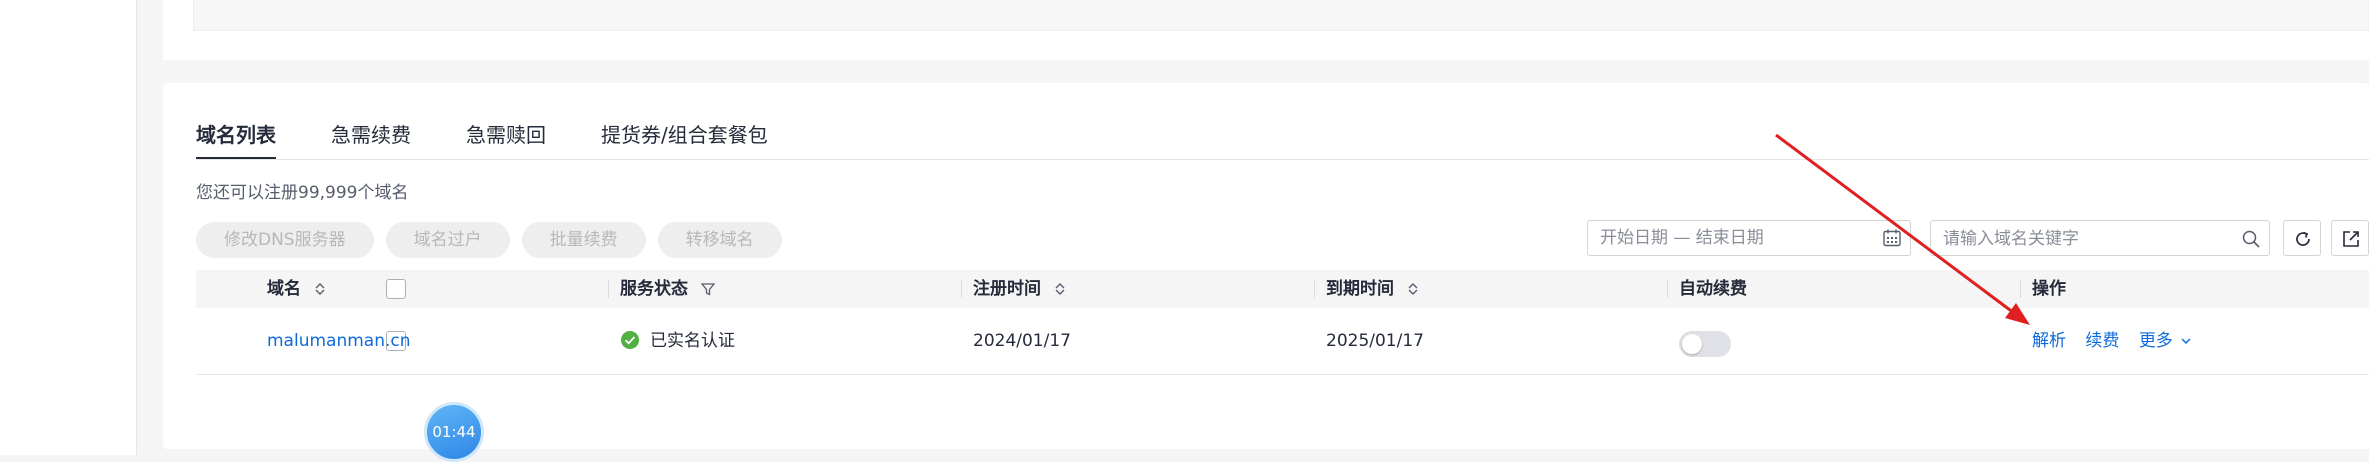  What do you see at coordinates (1902, 229) in the screenshot?
I see `annotation-arrow` at bounding box center [1902, 229].